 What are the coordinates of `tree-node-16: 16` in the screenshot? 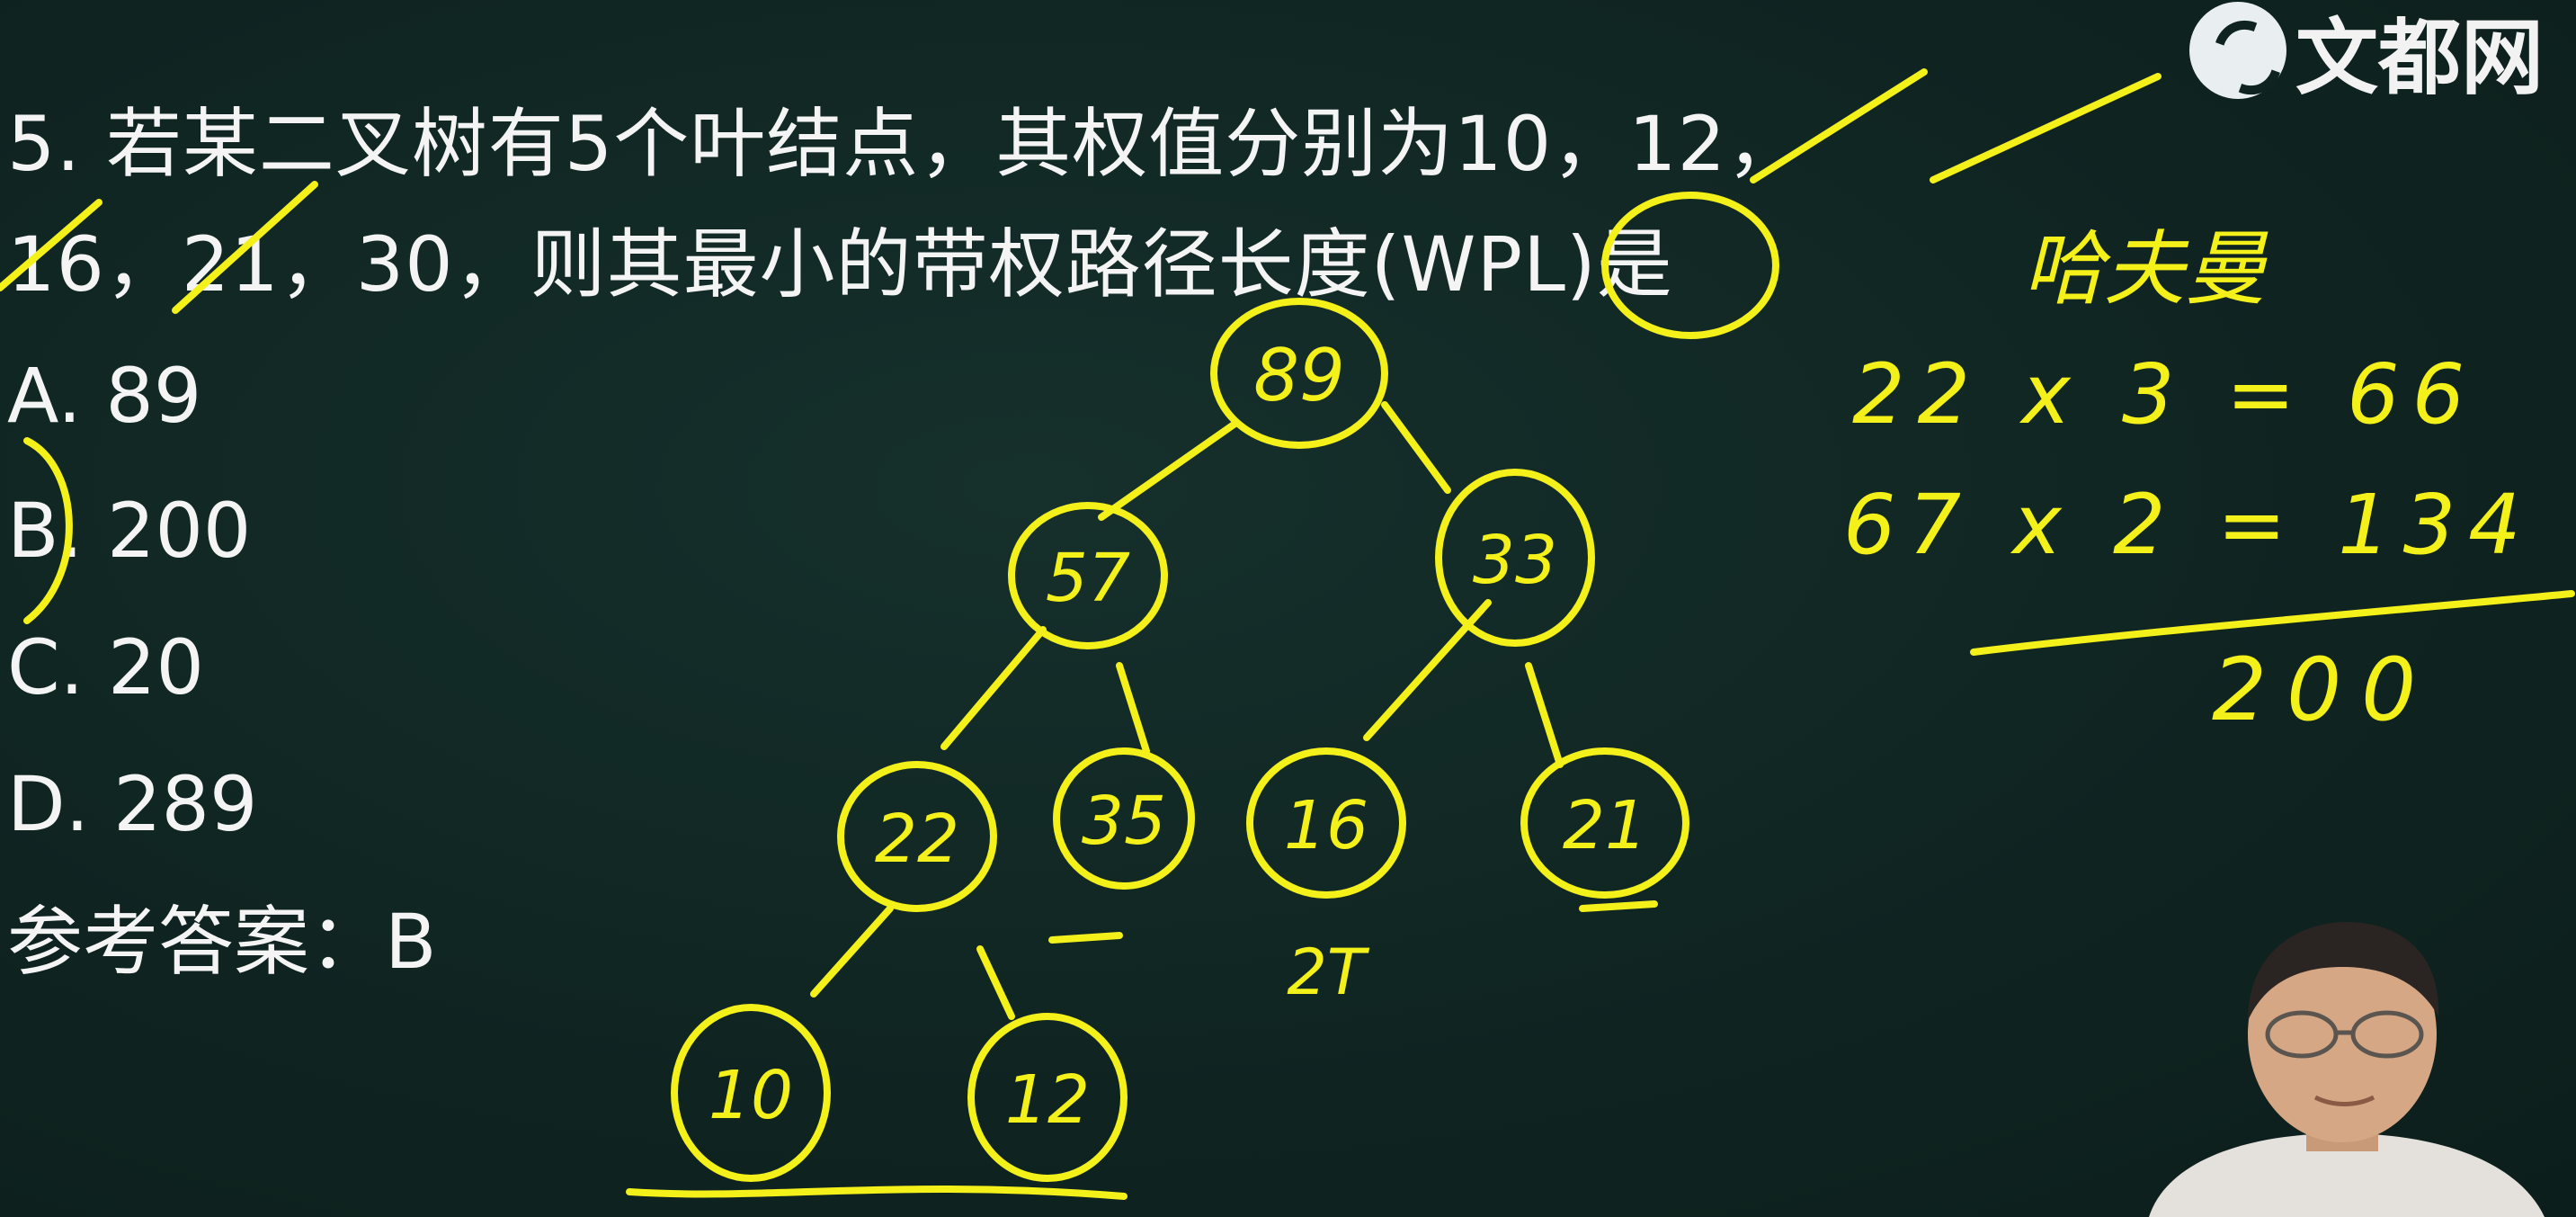 It's located at (1326, 823).